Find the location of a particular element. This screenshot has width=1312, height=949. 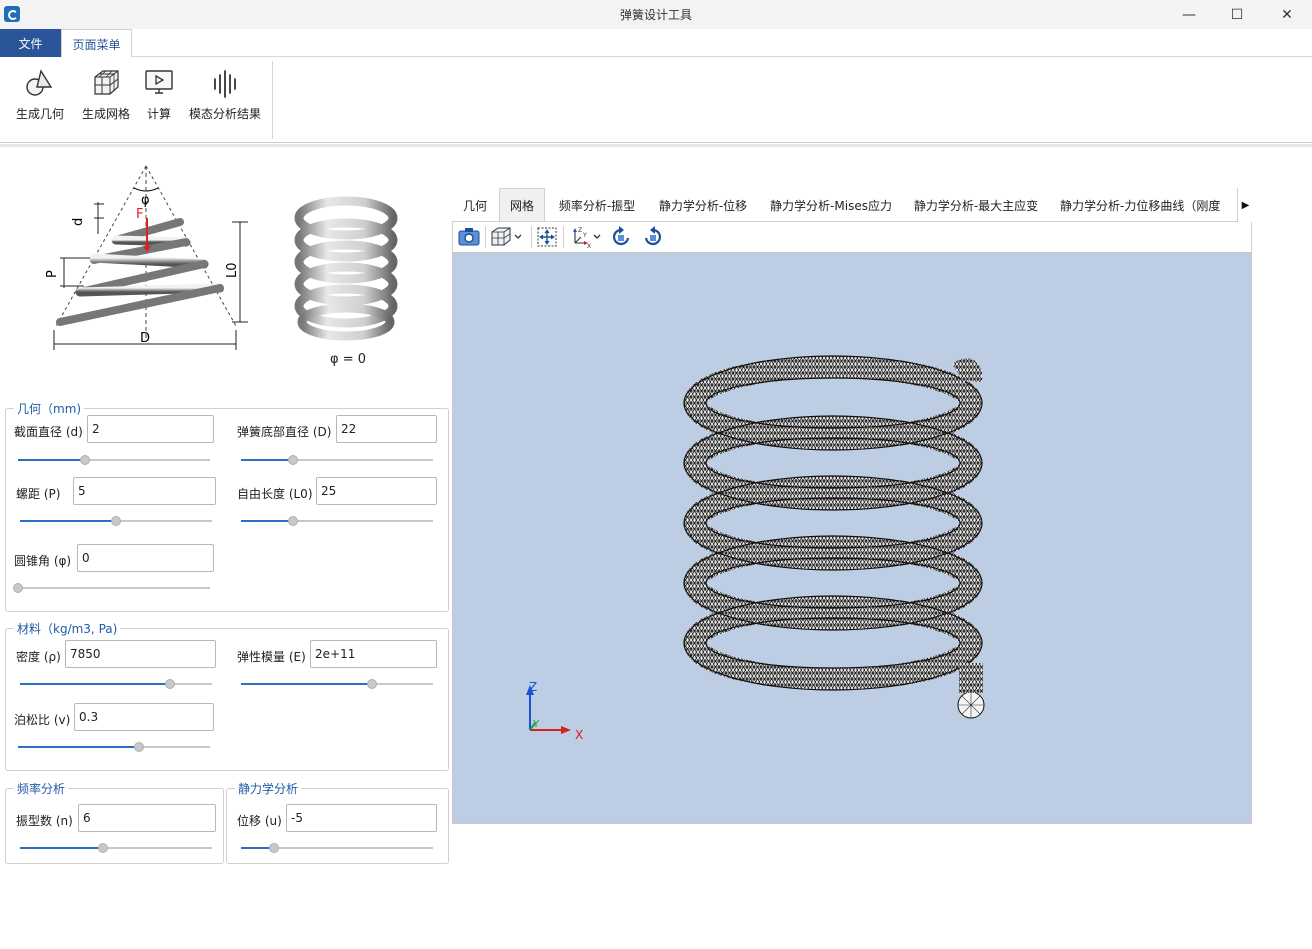

axis-view-icon: Z Y X is located at coordinates (585, 237).